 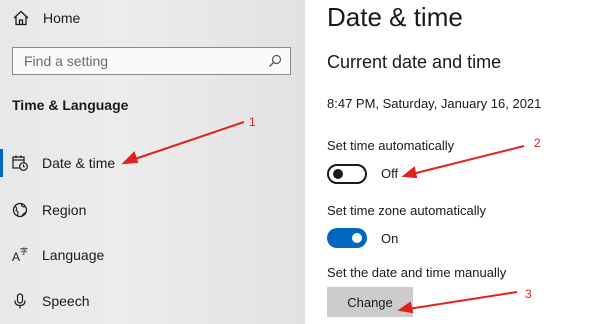 I want to click on sidebar-item-region: Region, so click(x=43, y=210).